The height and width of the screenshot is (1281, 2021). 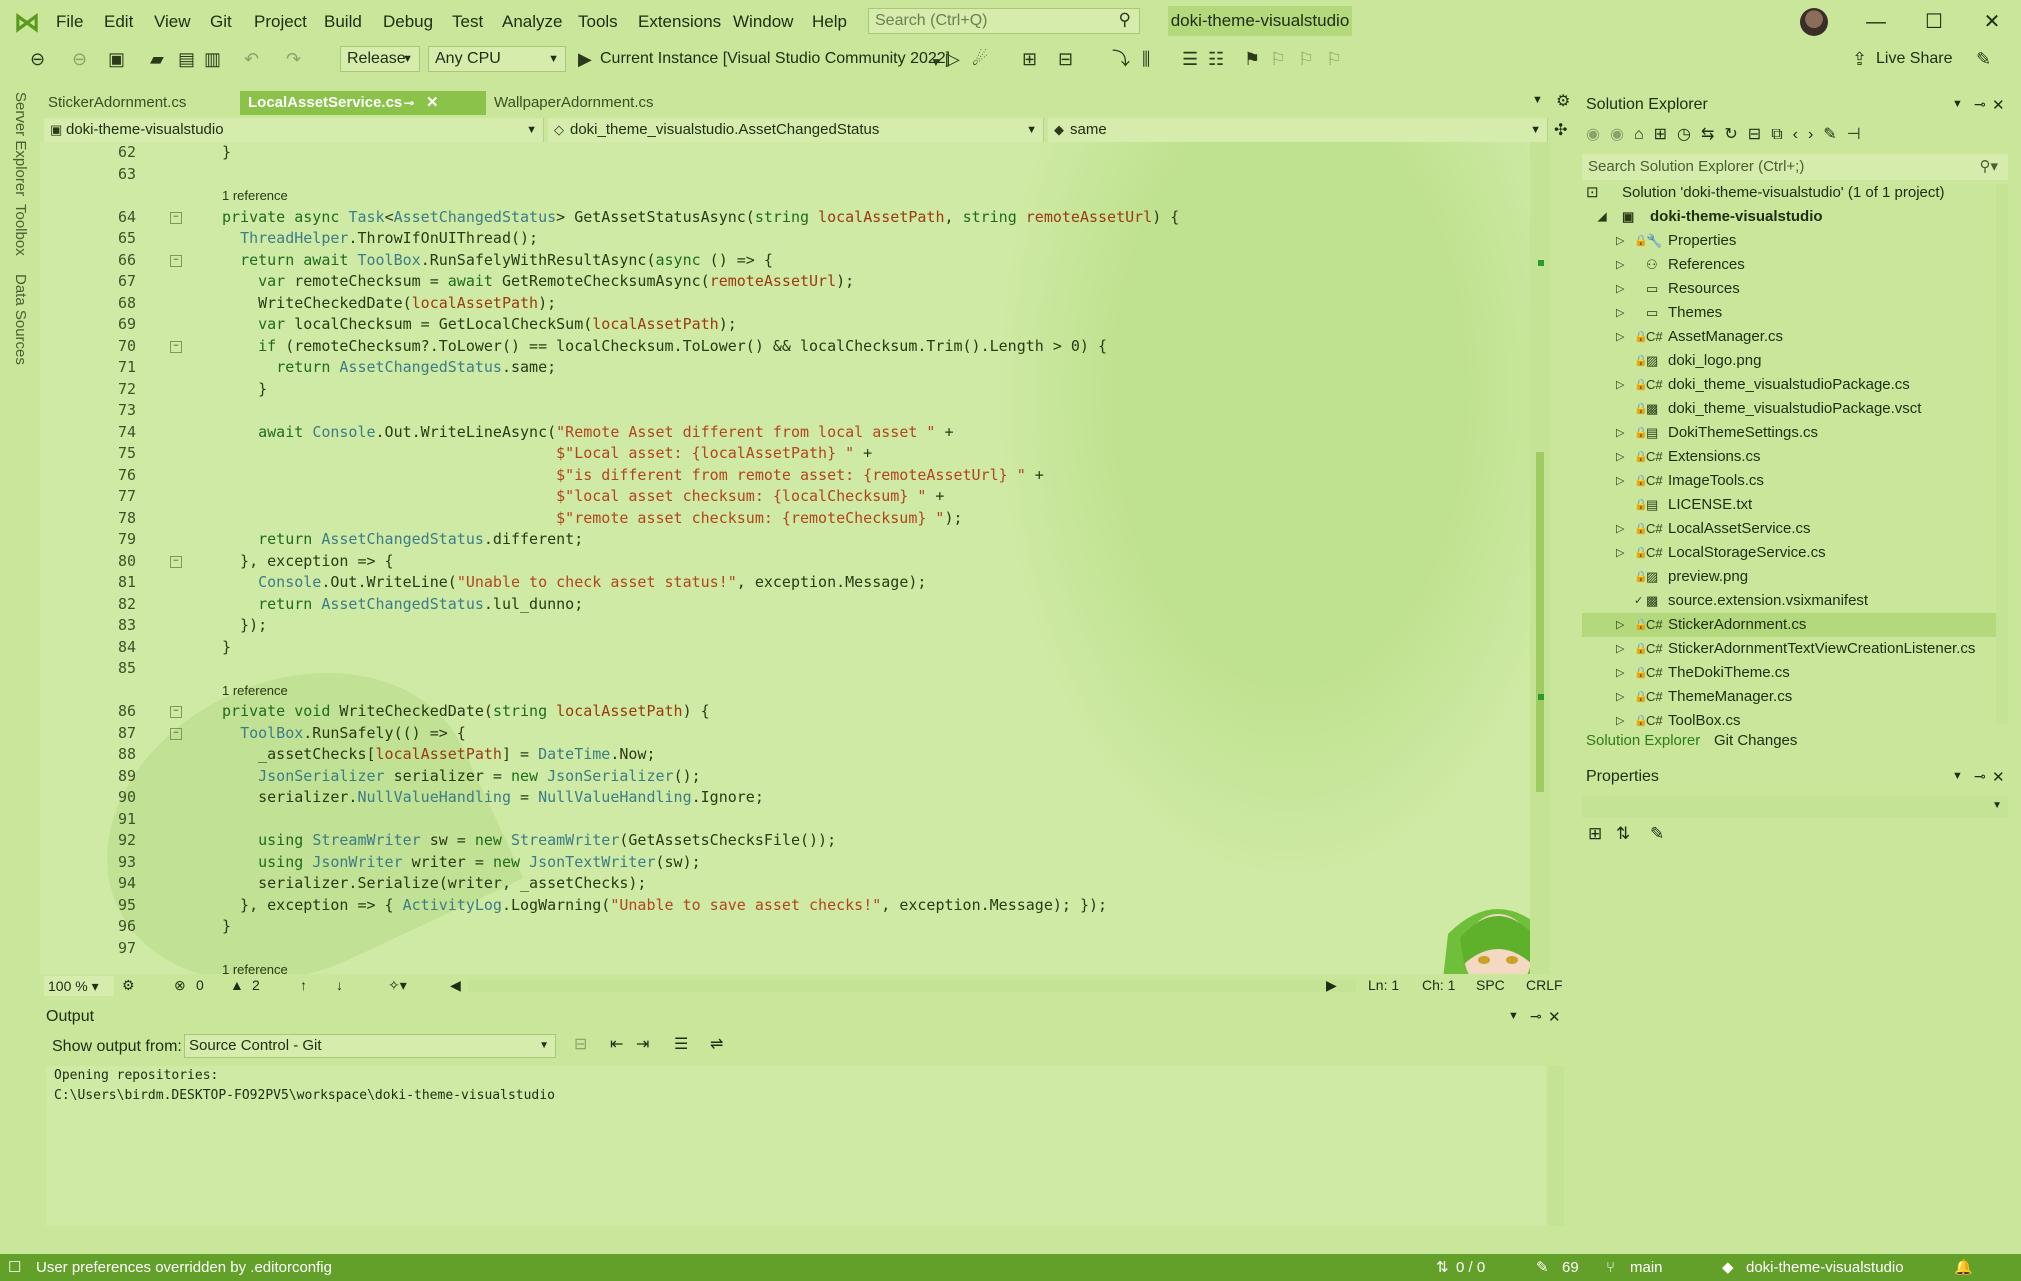 What do you see at coordinates (432, 103) in the screenshot?
I see `close-tab-icon: ✕` at bounding box center [432, 103].